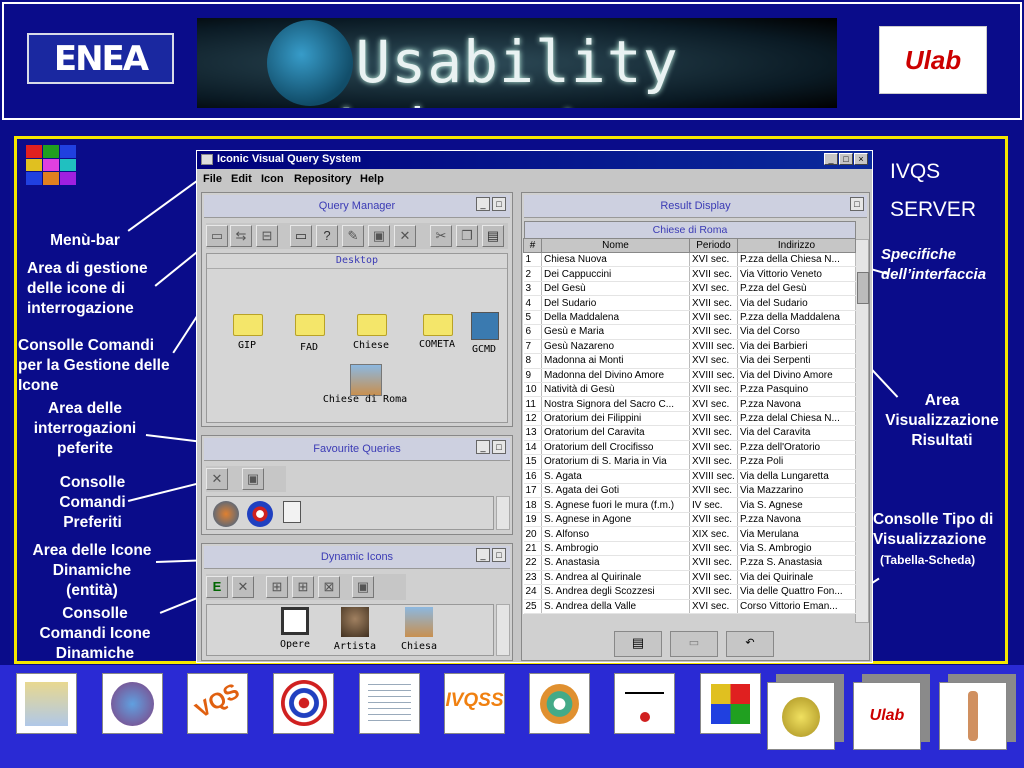  Describe the element at coordinates (863, 288) in the screenshot. I see `scroll-thumb` at that location.